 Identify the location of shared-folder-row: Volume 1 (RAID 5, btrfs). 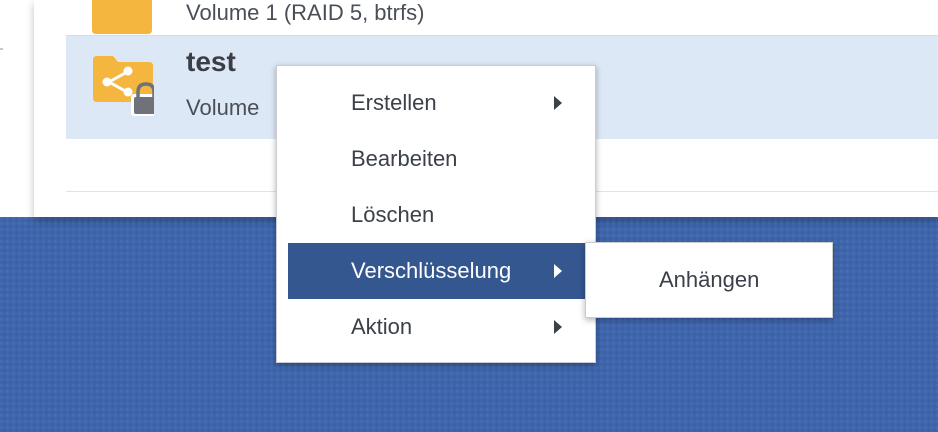
(502, 17).